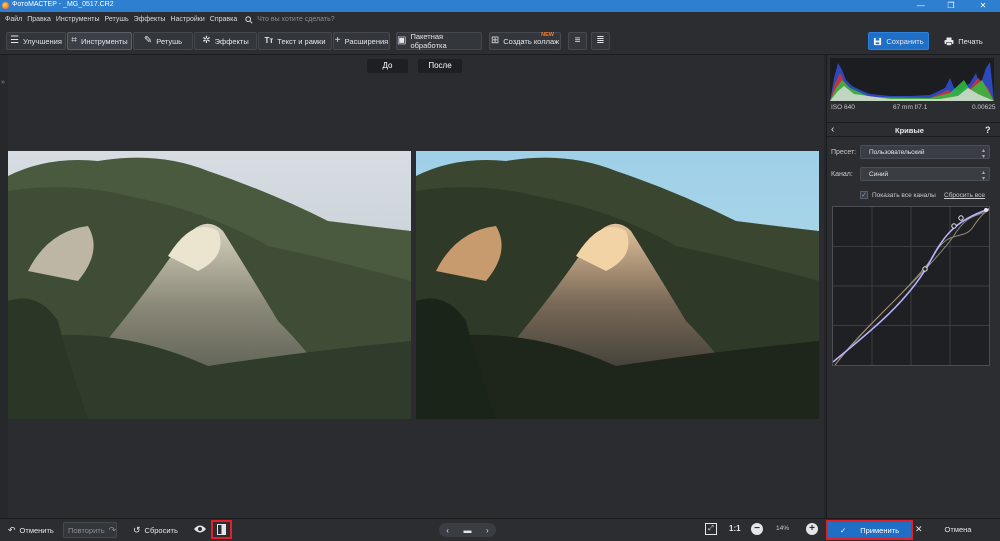  What do you see at coordinates (735, 528) in the screenshot?
I see `actual-size-button: 1:1` at bounding box center [735, 528].